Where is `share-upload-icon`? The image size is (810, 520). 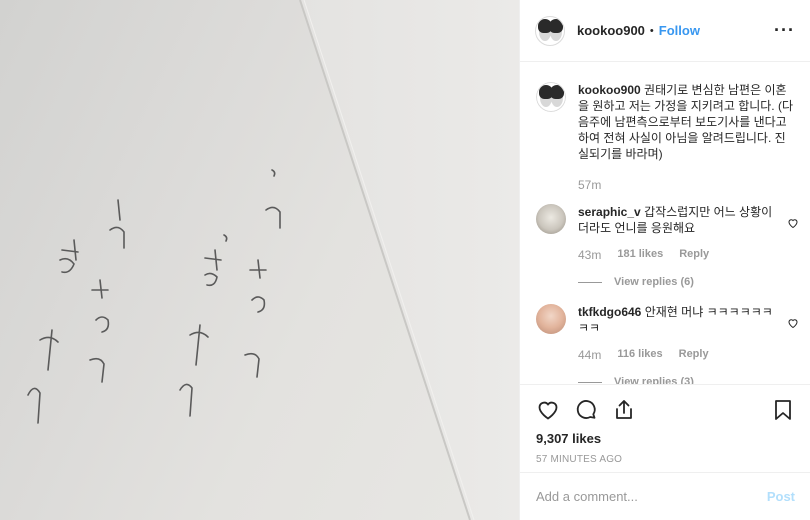
share-upload-icon is located at coordinates (624, 410).